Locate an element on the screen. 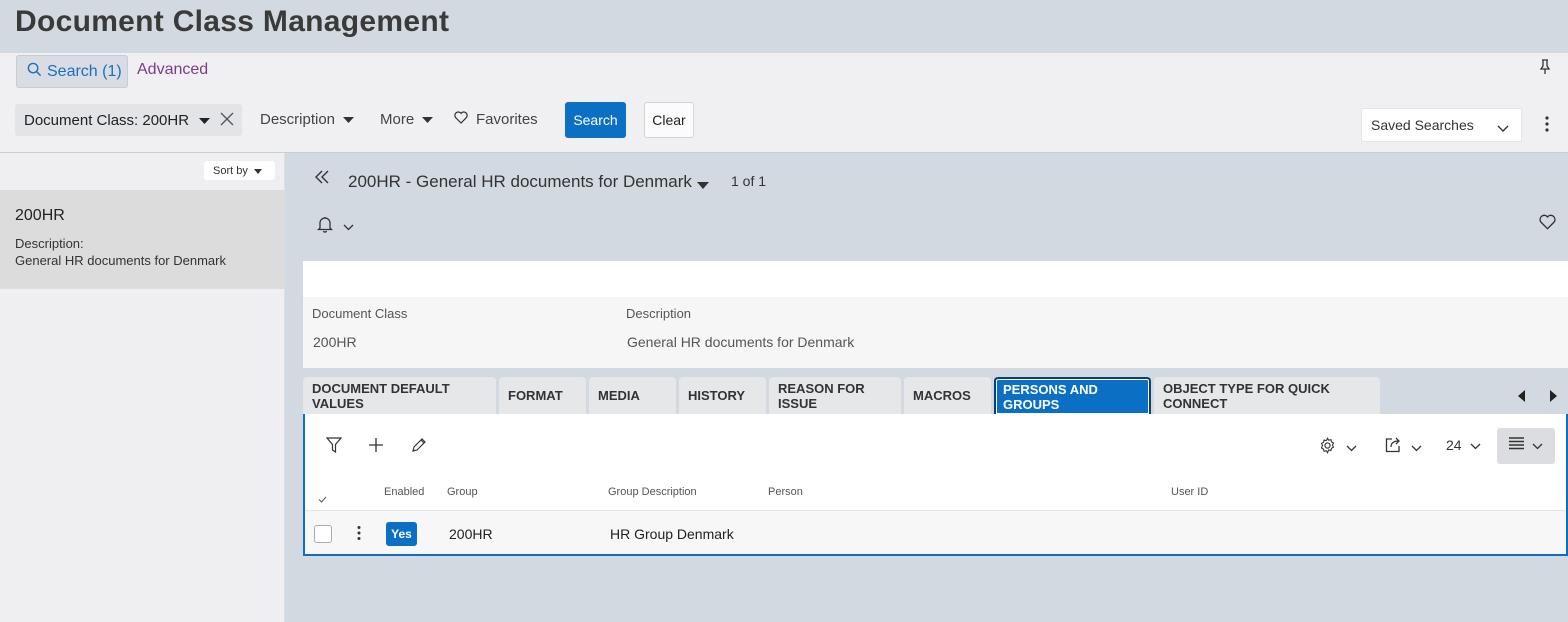 The width and height of the screenshot is (1568, 622). description-field-value: General HR documents for Denmark is located at coordinates (741, 342).